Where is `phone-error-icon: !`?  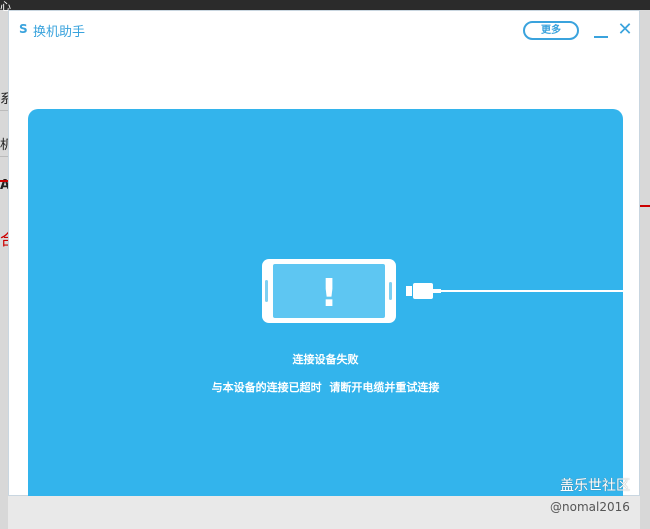
phone-error-icon: ! is located at coordinates (329, 291).